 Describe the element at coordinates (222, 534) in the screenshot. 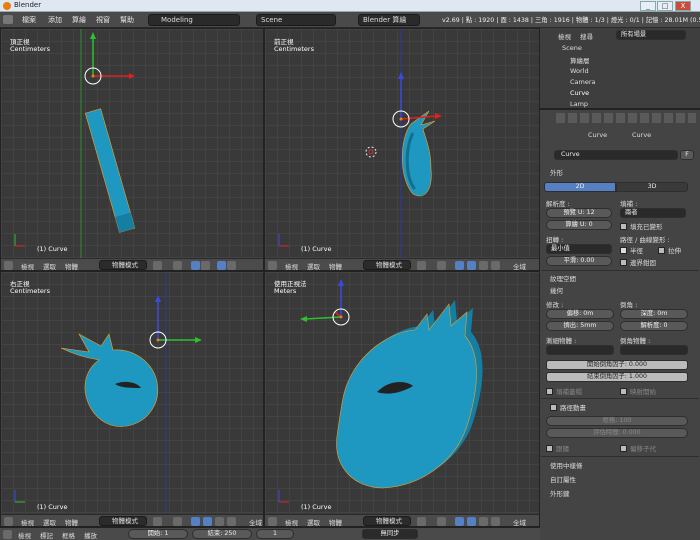

I see `end-frame-field: 結束: 250` at that location.